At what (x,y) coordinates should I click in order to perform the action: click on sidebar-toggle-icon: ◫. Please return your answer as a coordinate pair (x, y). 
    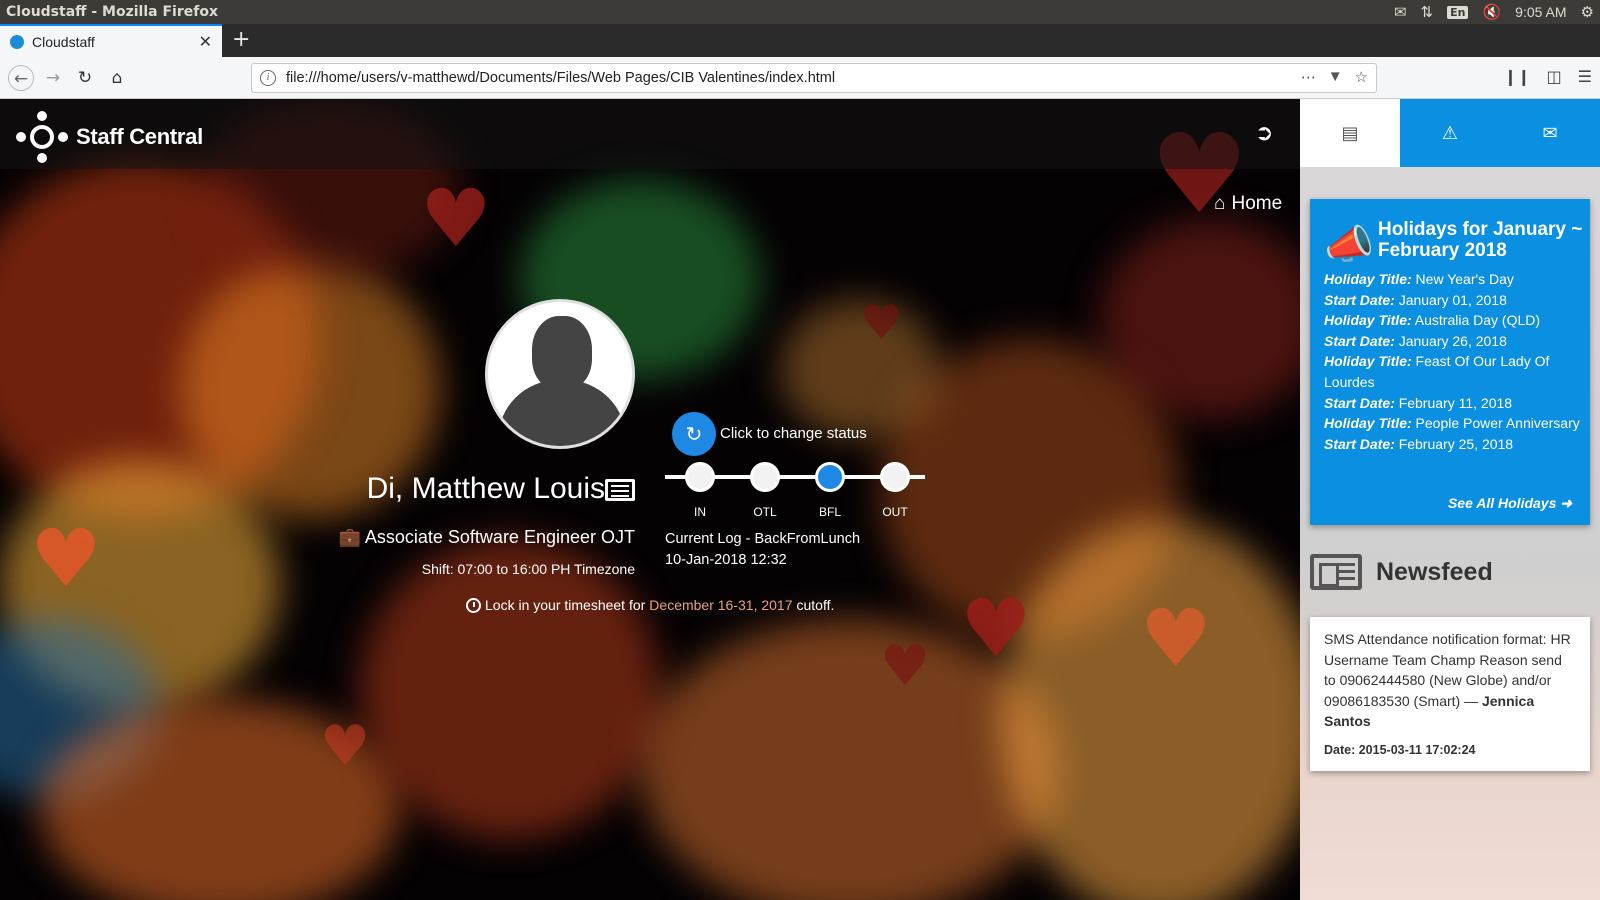
    Looking at the image, I should click on (1554, 76).